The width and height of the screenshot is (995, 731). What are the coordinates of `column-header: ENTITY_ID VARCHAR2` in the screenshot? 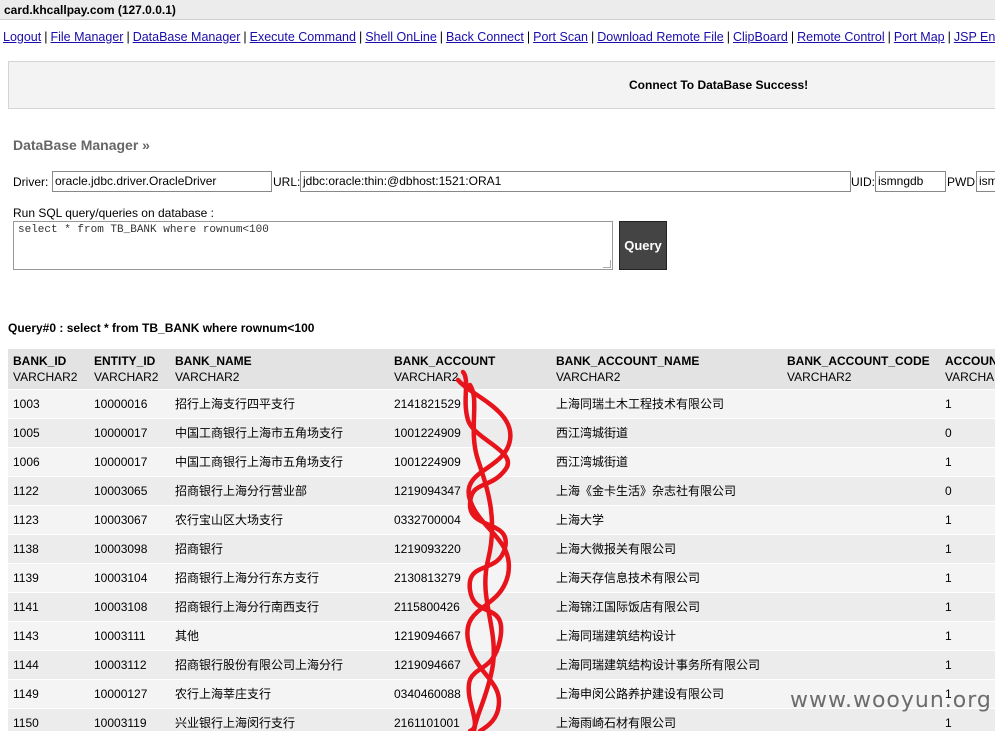 It's located at (129, 369).